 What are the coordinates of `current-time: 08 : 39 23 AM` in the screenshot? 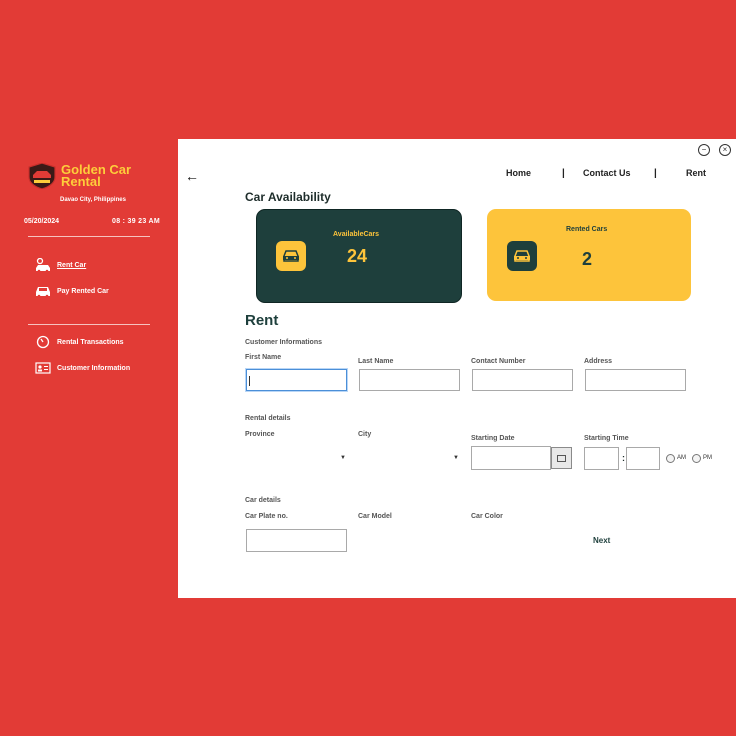 It's located at (136, 221).